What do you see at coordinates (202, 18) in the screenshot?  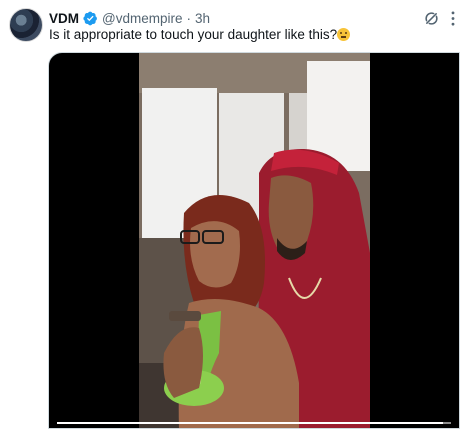 I see `timestamp: 3h` at bounding box center [202, 18].